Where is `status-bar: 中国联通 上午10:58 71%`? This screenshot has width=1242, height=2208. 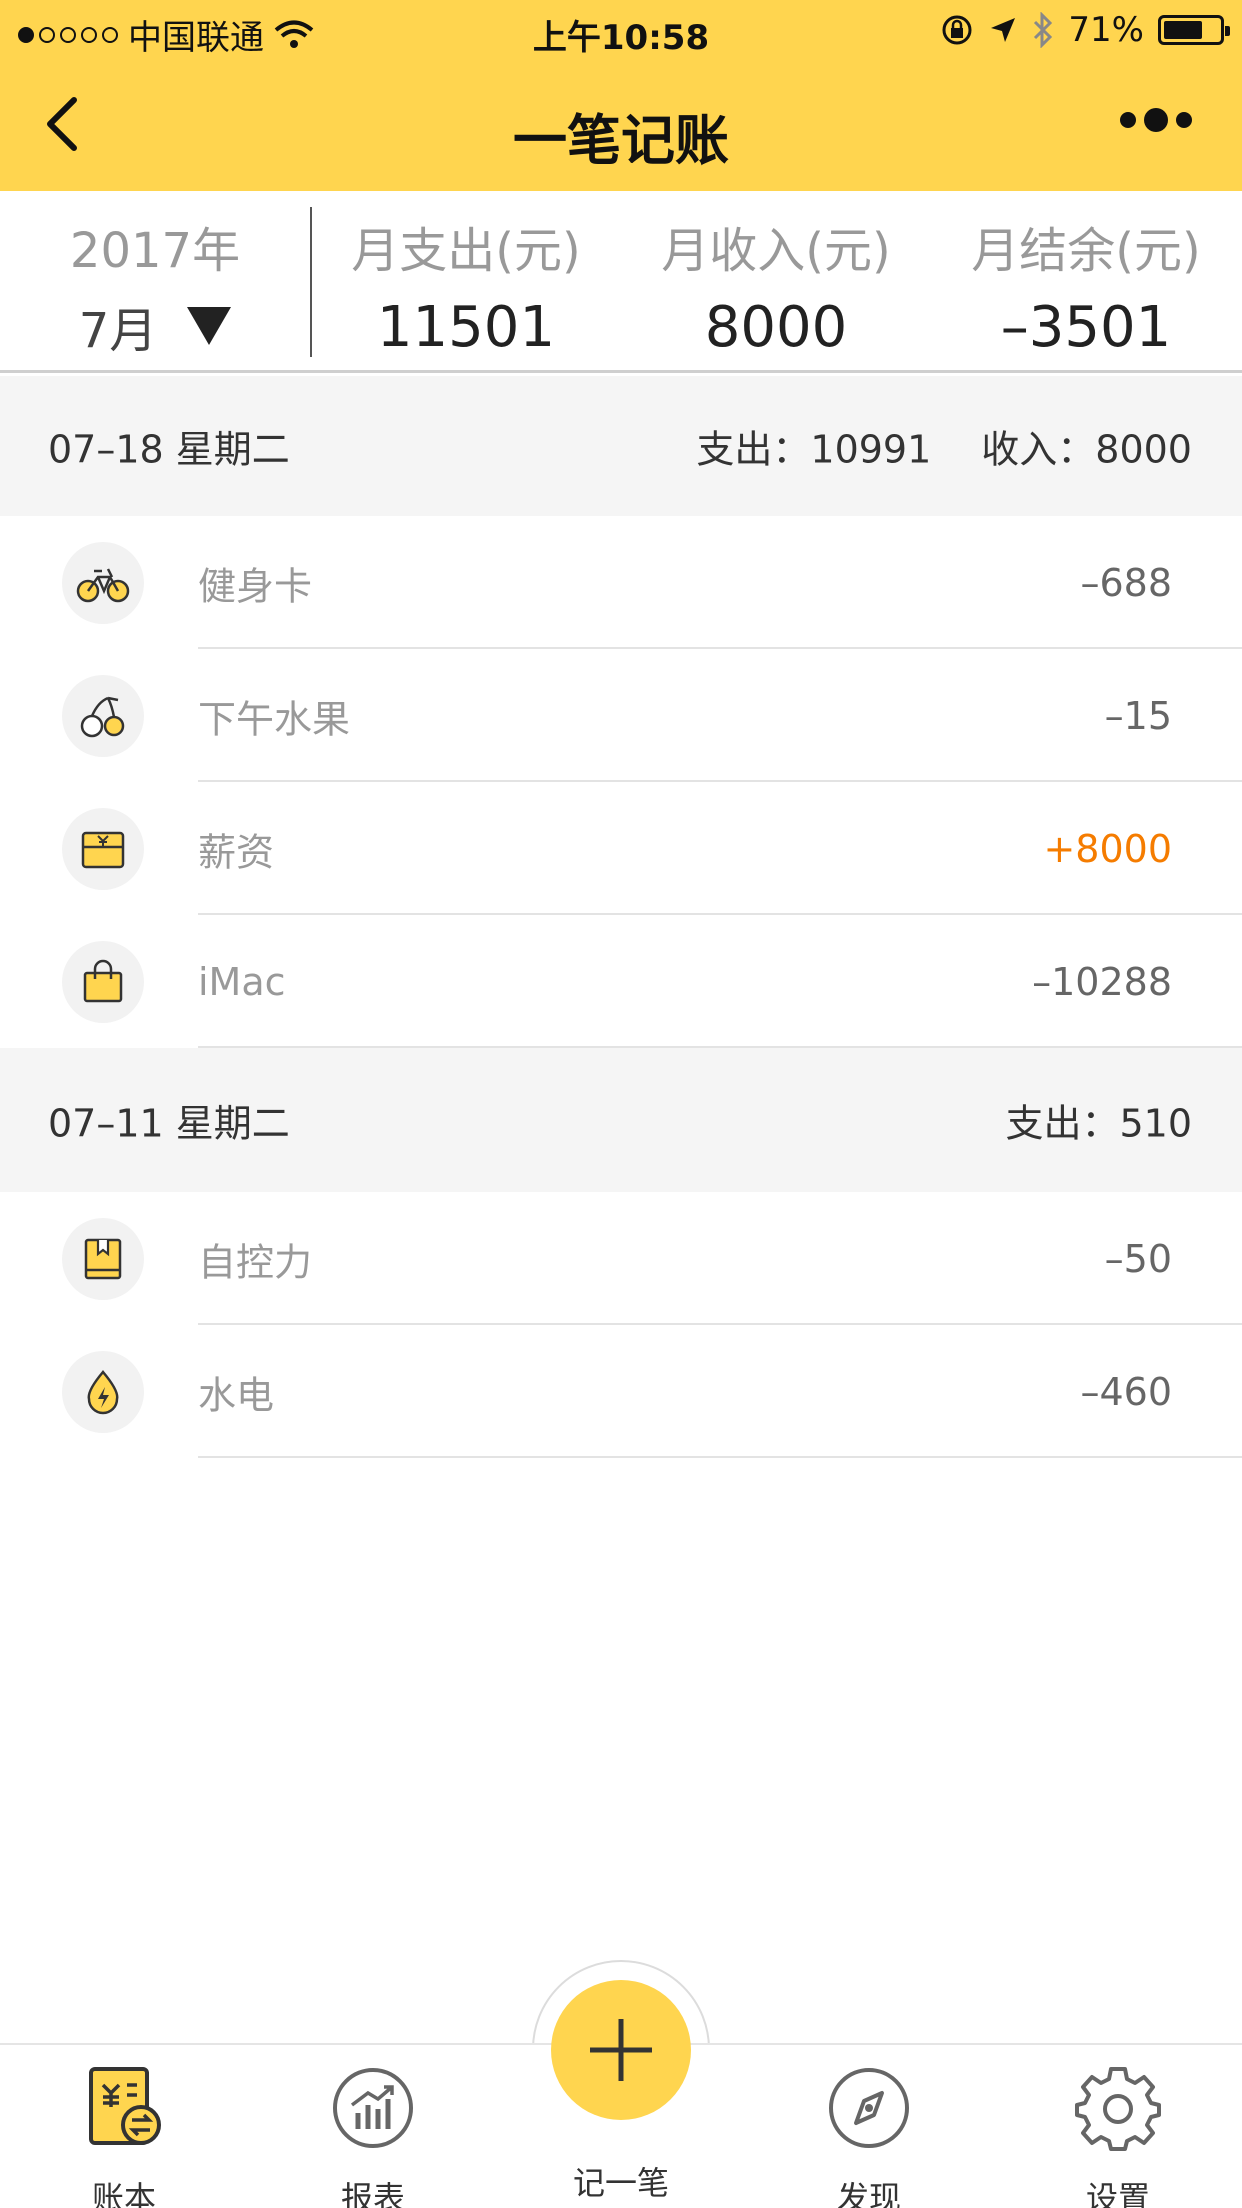
status-bar: 中国联通 上午10:58 71% is located at coordinates (621, 30).